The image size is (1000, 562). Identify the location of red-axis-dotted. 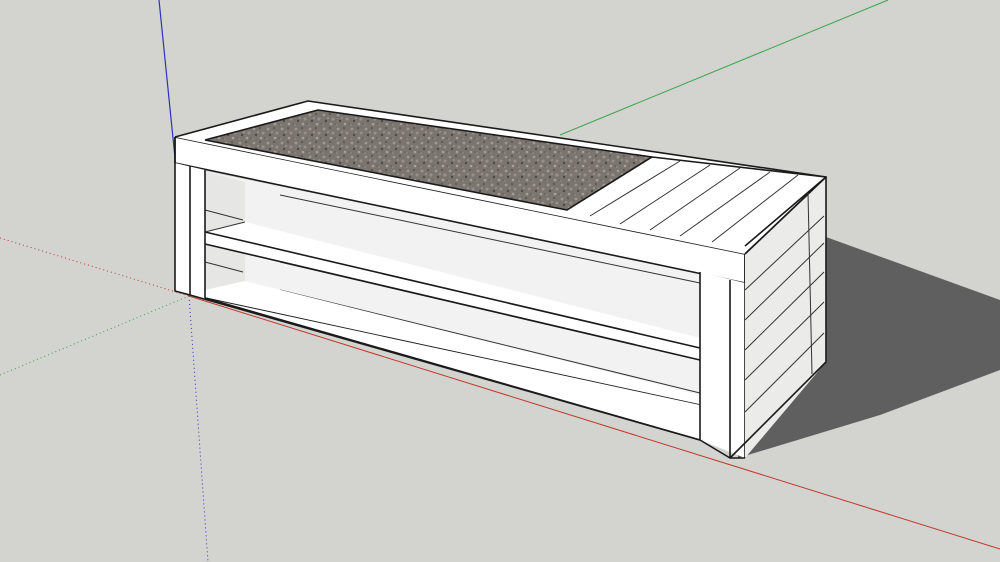
(95, 267).